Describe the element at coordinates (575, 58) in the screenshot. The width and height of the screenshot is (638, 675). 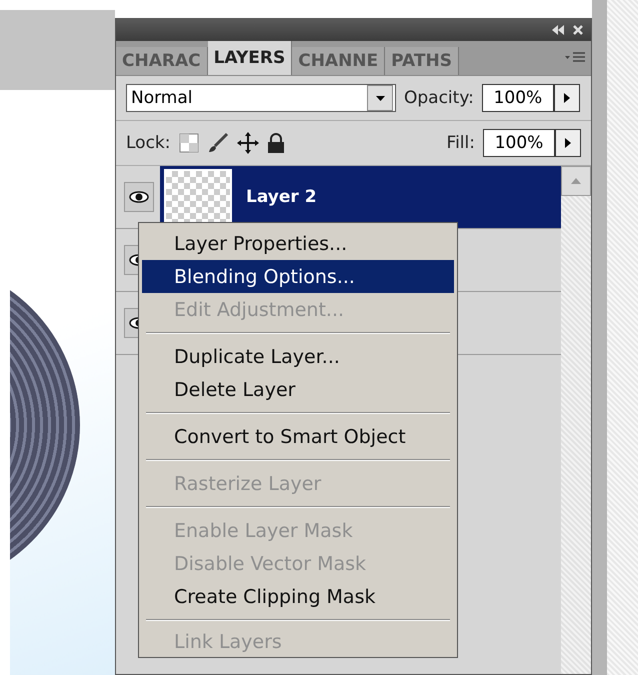
I see `menu-icon` at that location.